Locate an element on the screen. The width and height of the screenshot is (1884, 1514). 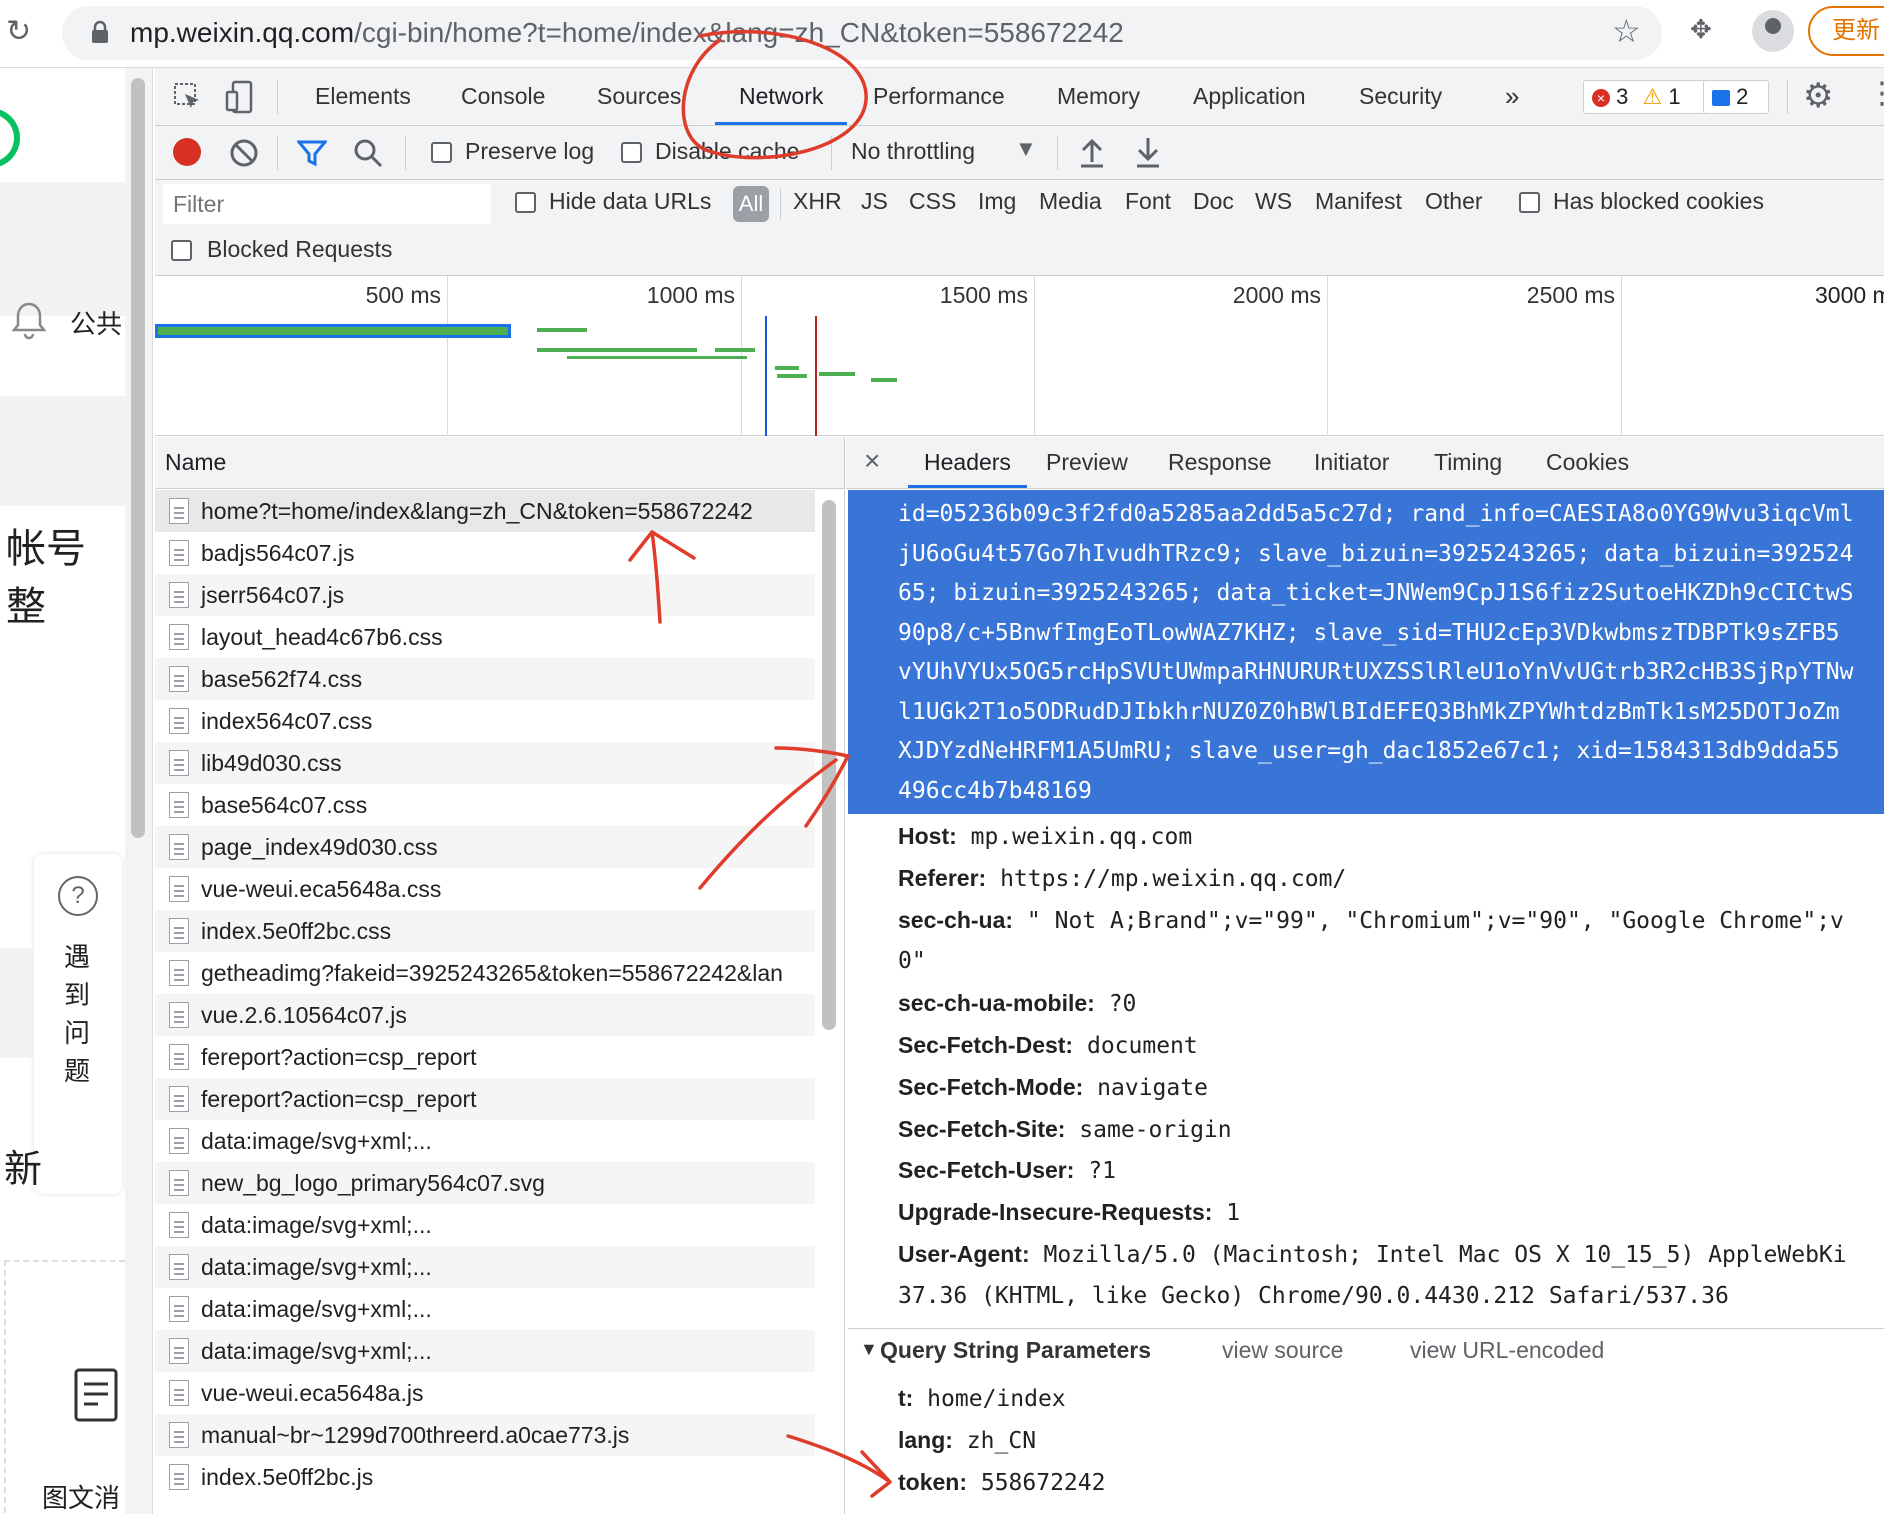
request-row: layout_head4c67b6.css is located at coordinates (485, 637).